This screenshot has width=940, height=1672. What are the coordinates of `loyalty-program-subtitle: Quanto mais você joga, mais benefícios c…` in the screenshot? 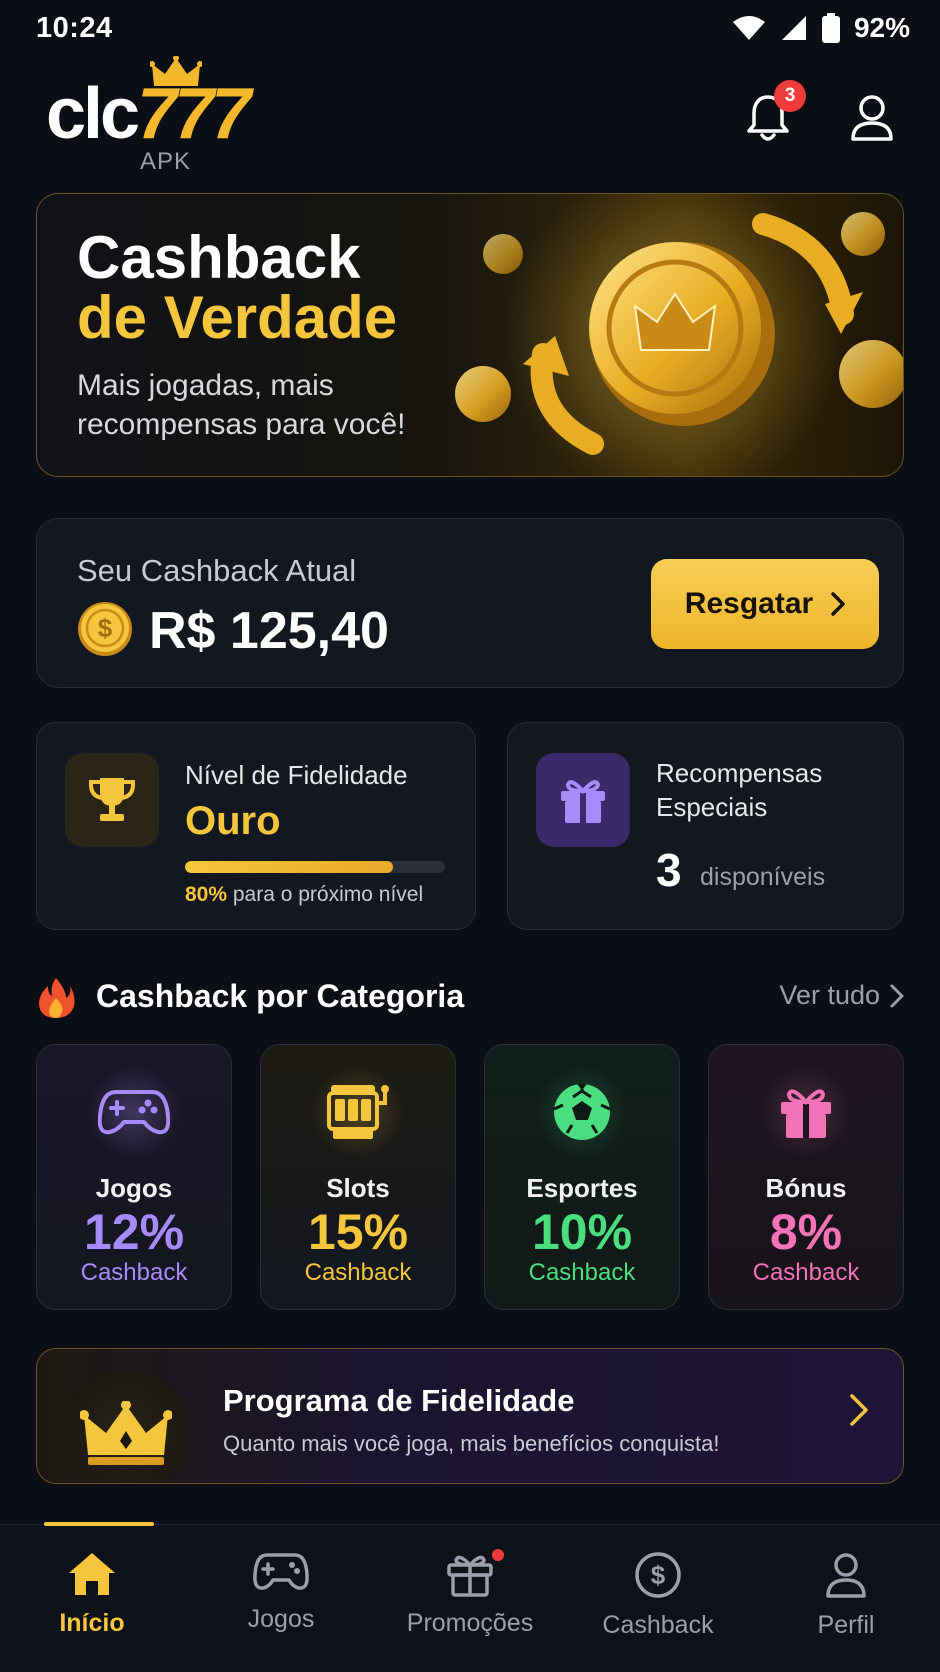 It's located at (471, 1443).